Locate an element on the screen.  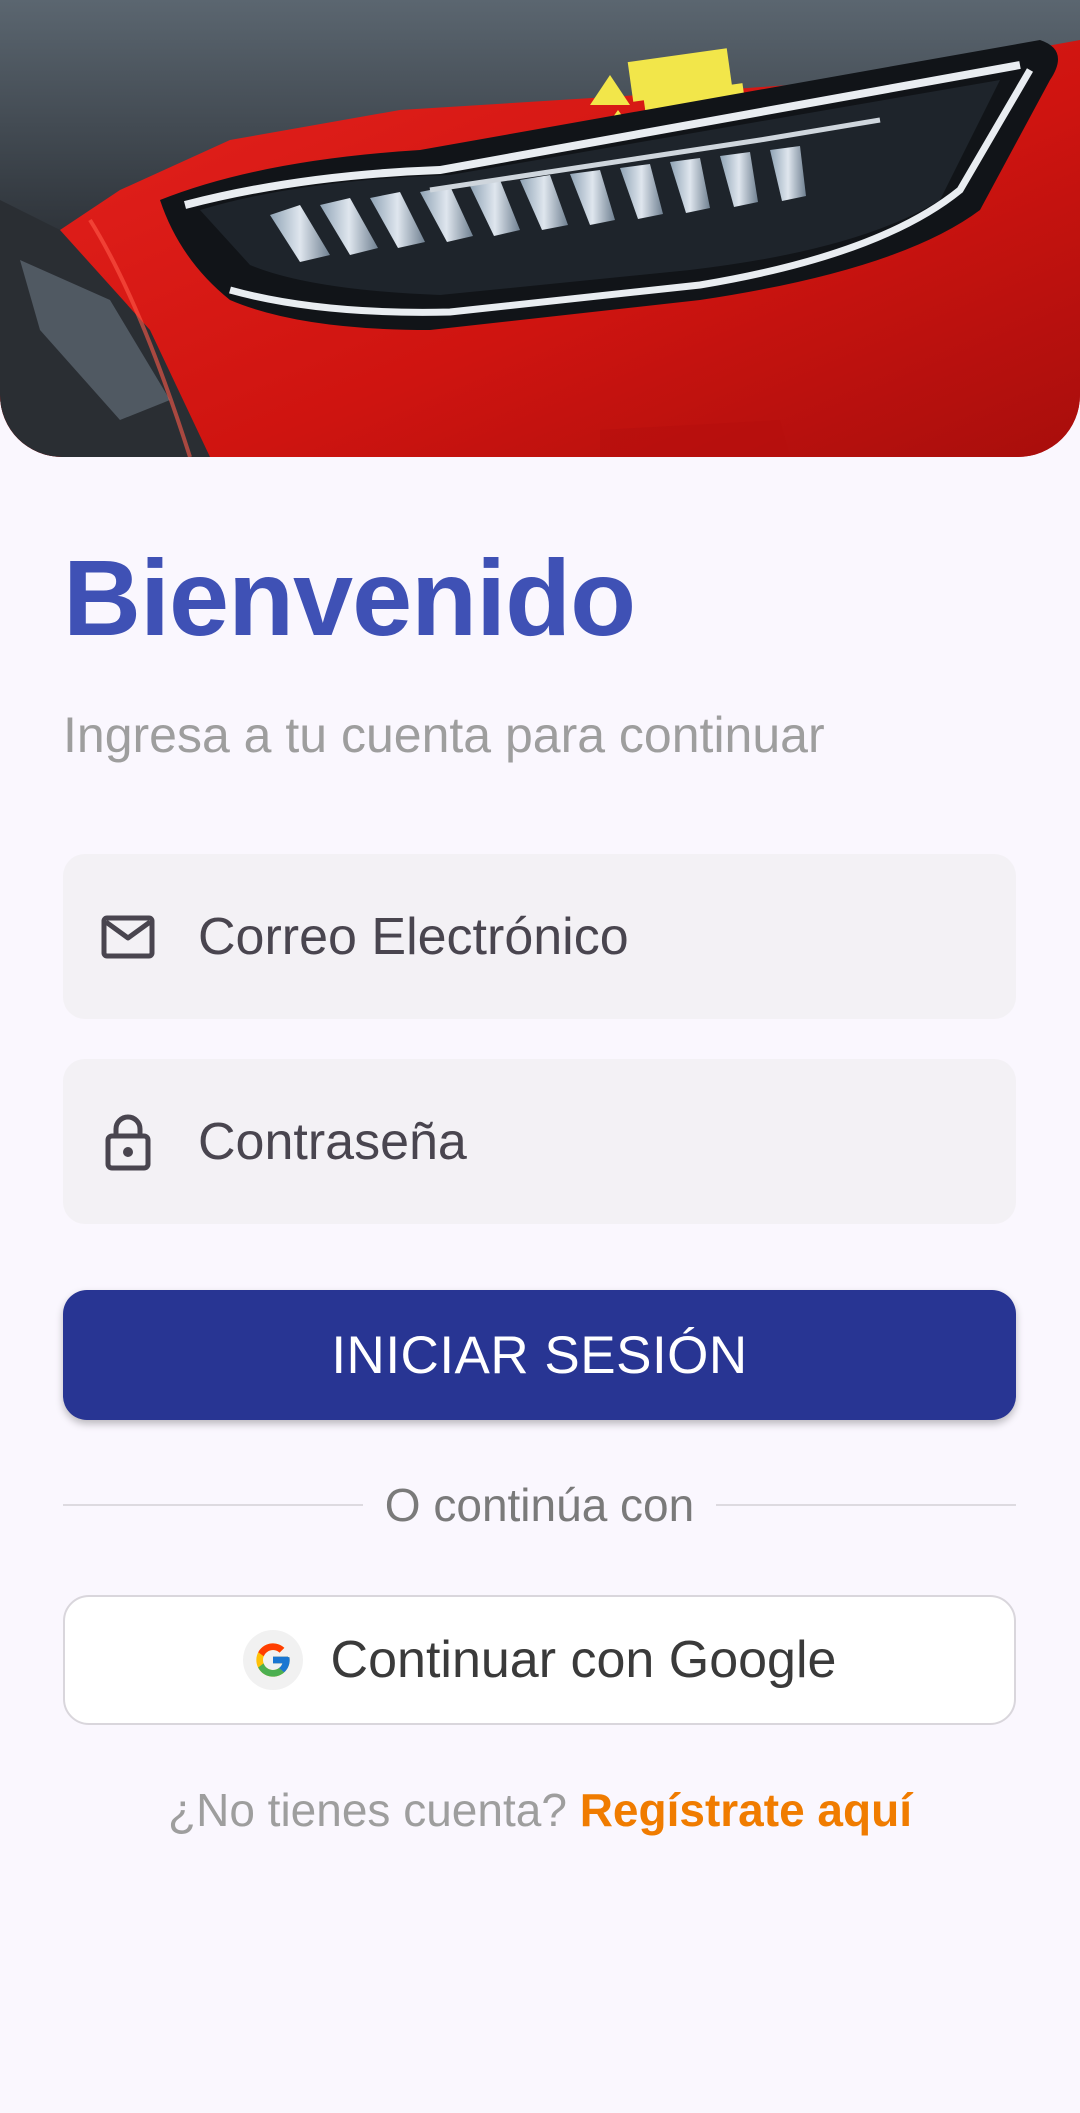
email-field is located at coordinates (539, 936).